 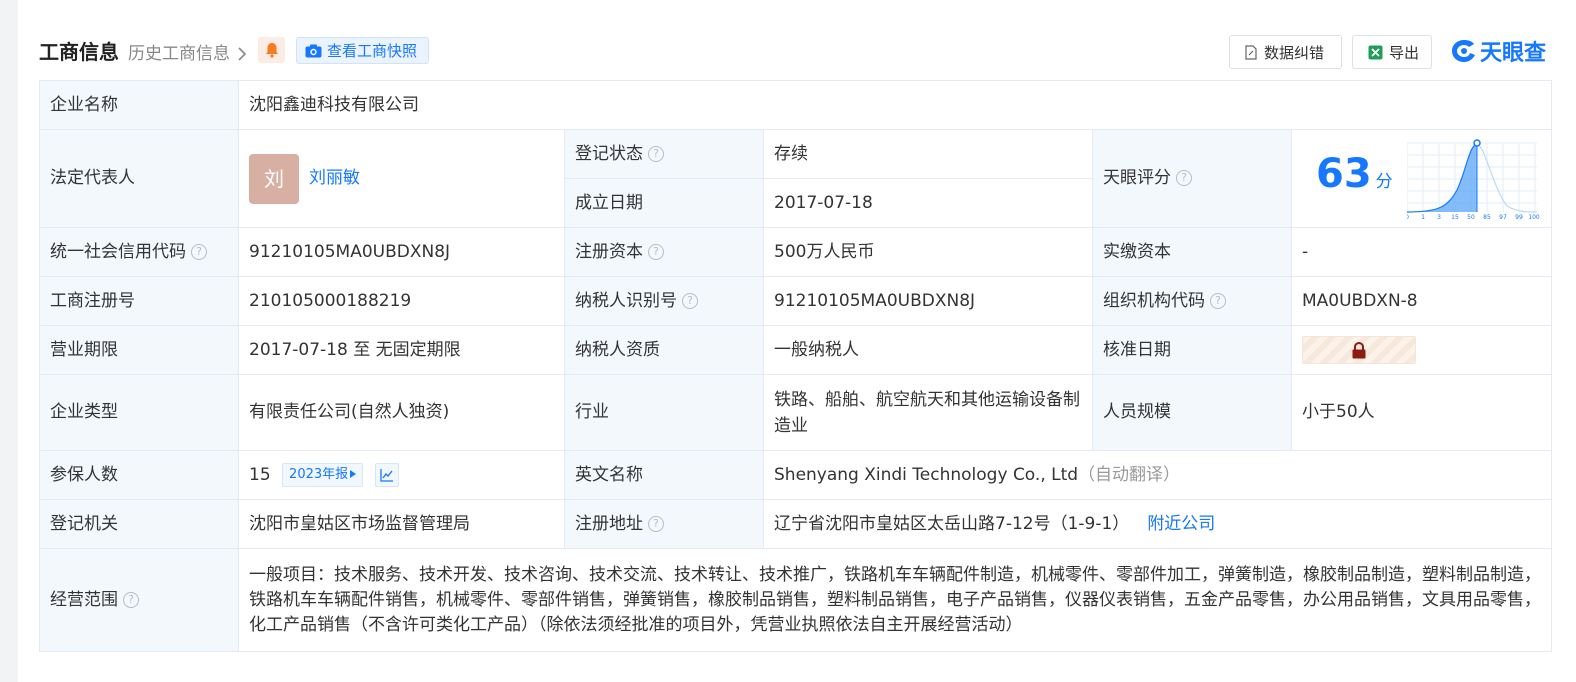 I want to click on score-cell: 63分 0 1, so click(x=1421, y=178).